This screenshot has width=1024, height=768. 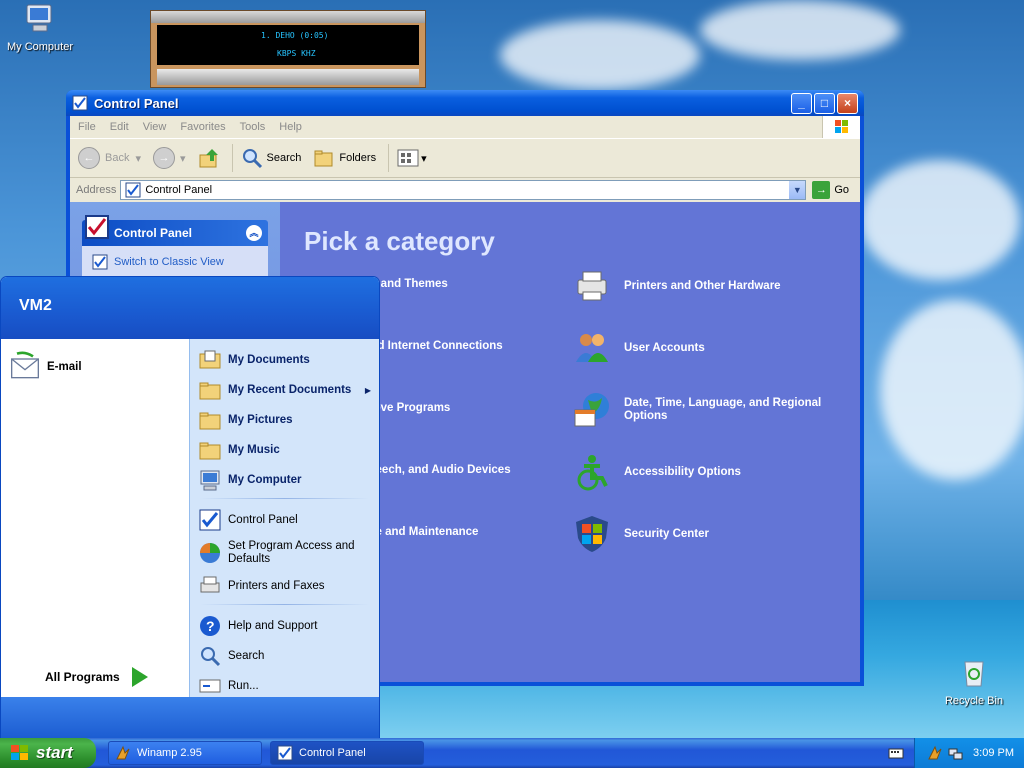 What do you see at coordinates (408, 158) in the screenshot?
I see `views-icon` at bounding box center [408, 158].